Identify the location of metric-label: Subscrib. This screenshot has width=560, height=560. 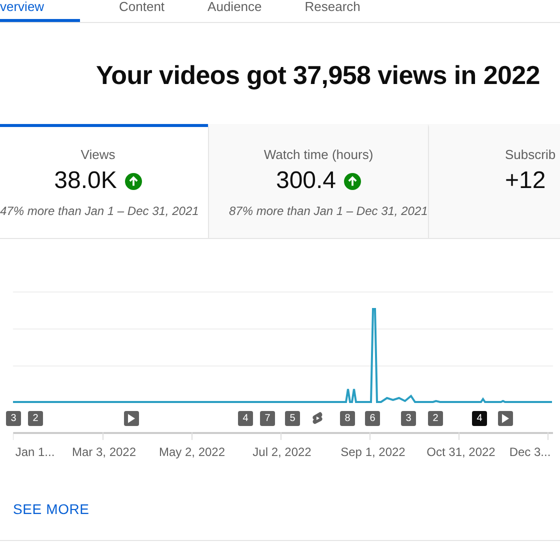
(530, 154).